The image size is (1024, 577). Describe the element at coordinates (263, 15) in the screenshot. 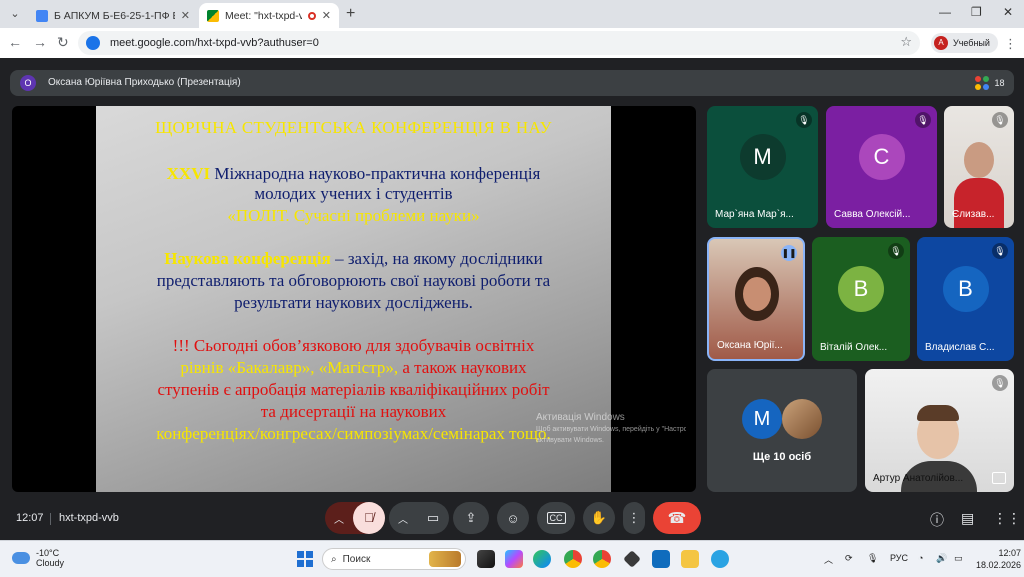

I see `tab-title: Meet: "hxt-txpd-vvb"` at that location.